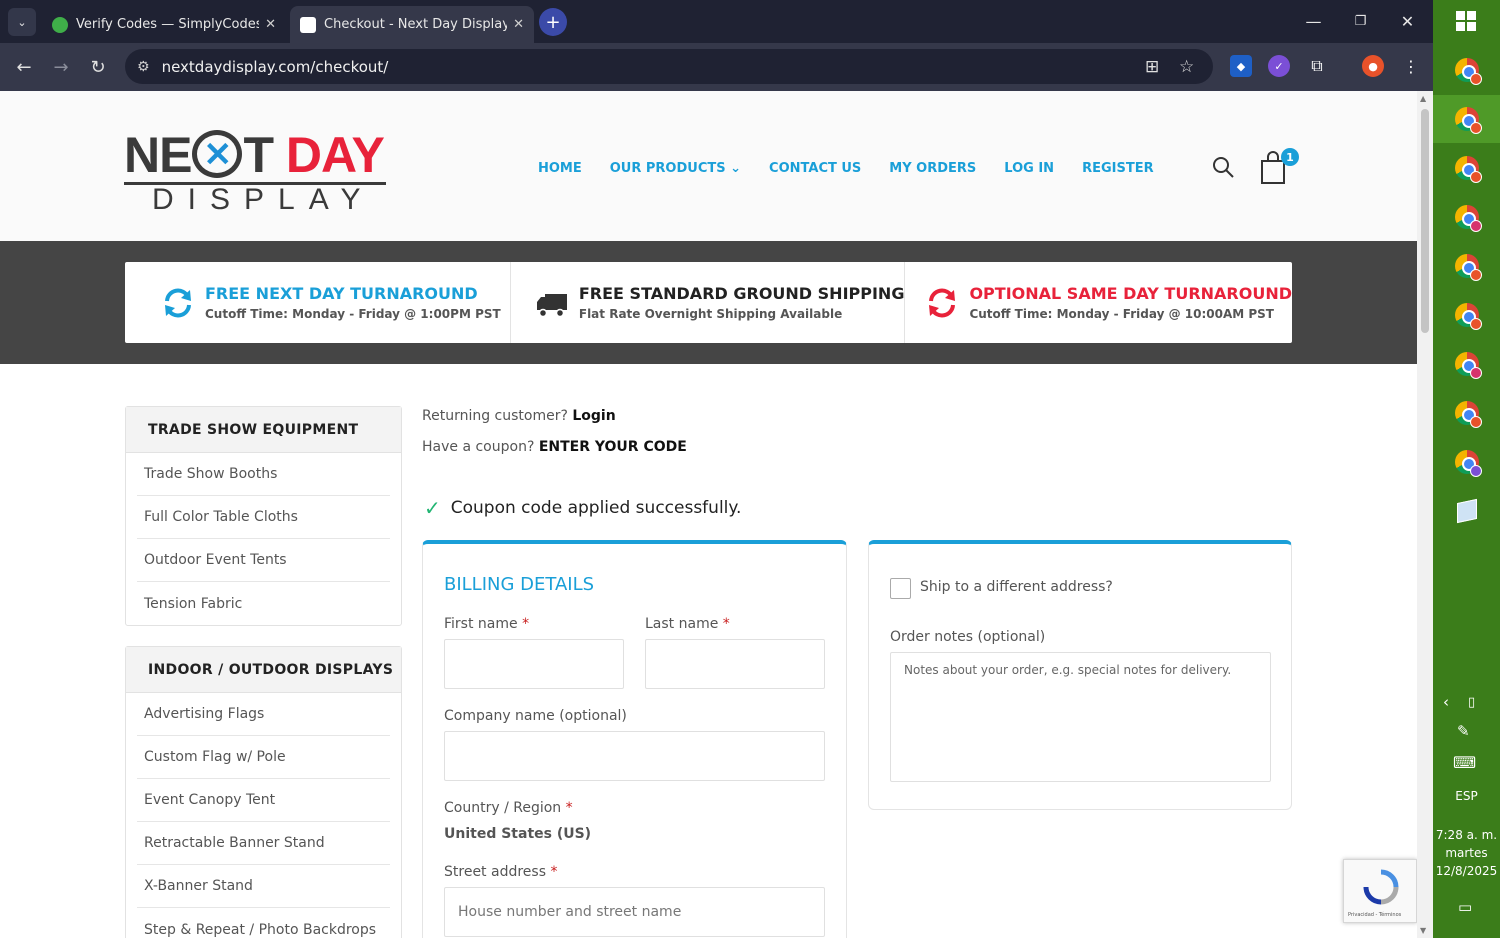  I want to click on puzzle-icon: ⧉, so click(1317, 66).